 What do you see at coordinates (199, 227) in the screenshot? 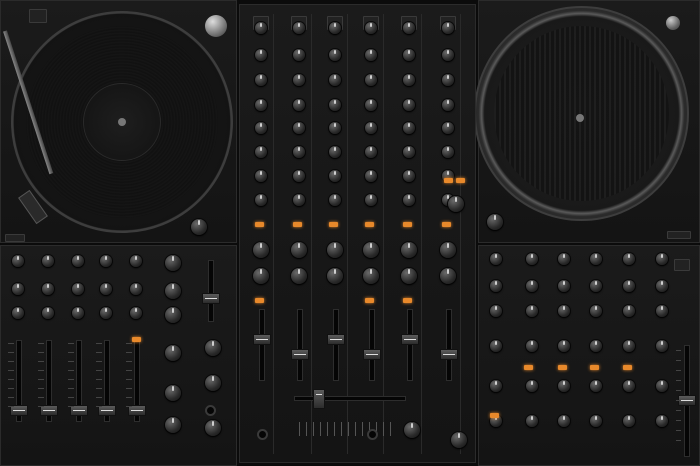
I see `left-pitch-knob` at bounding box center [199, 227].